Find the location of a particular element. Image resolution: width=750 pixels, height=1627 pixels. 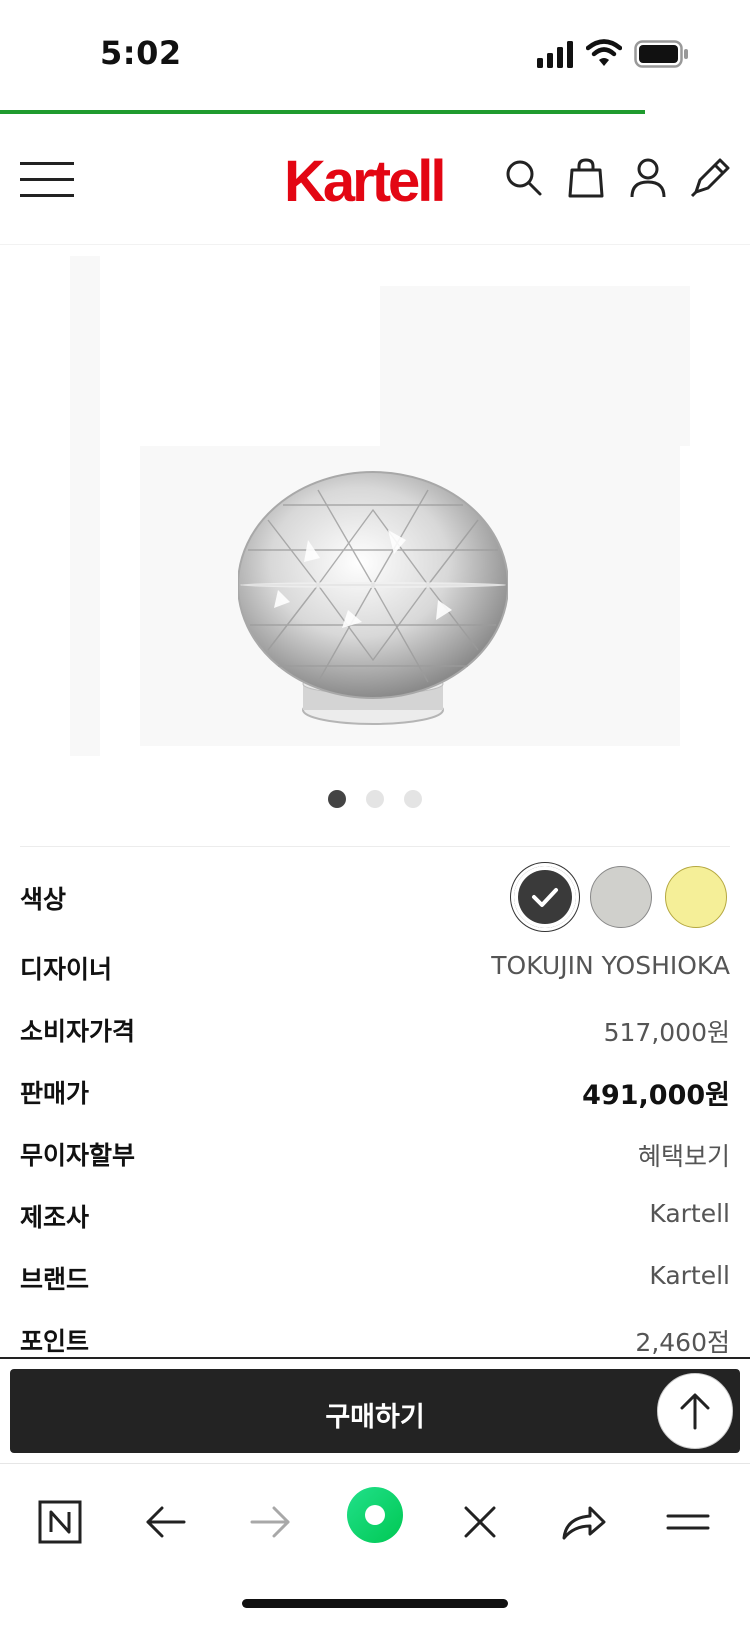

status-time: 5:02 is located at coordinates (141, 53).